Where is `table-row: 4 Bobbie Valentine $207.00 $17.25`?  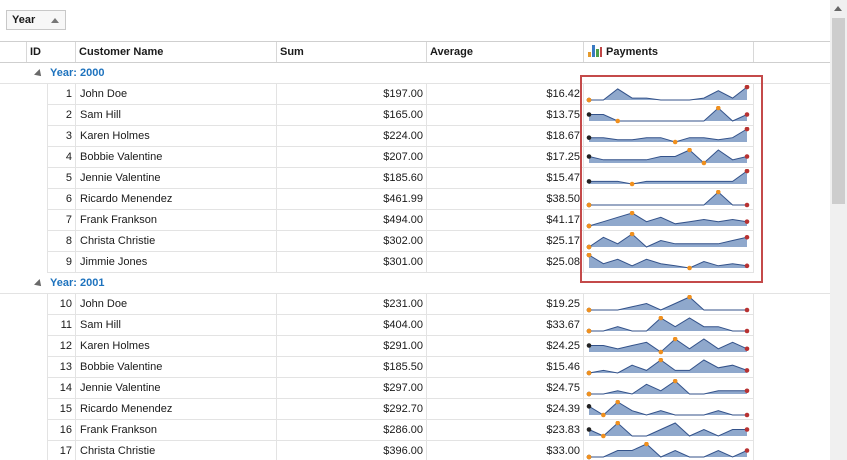
table-row: 4 Bobbie Valentine $207.00 $17.25 is located at coordinates (415, 157).